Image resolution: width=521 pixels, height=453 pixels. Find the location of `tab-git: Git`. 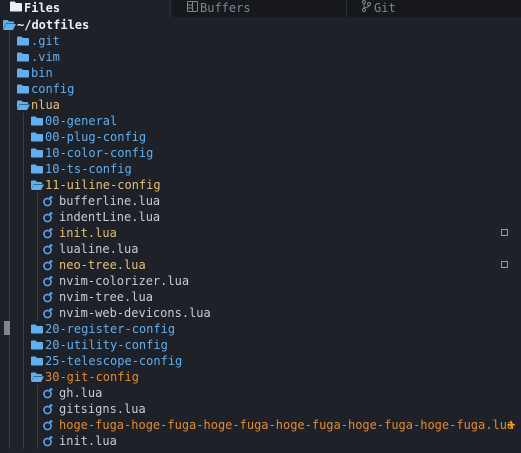

tab-git: Git is located at coordinates (433, 8).